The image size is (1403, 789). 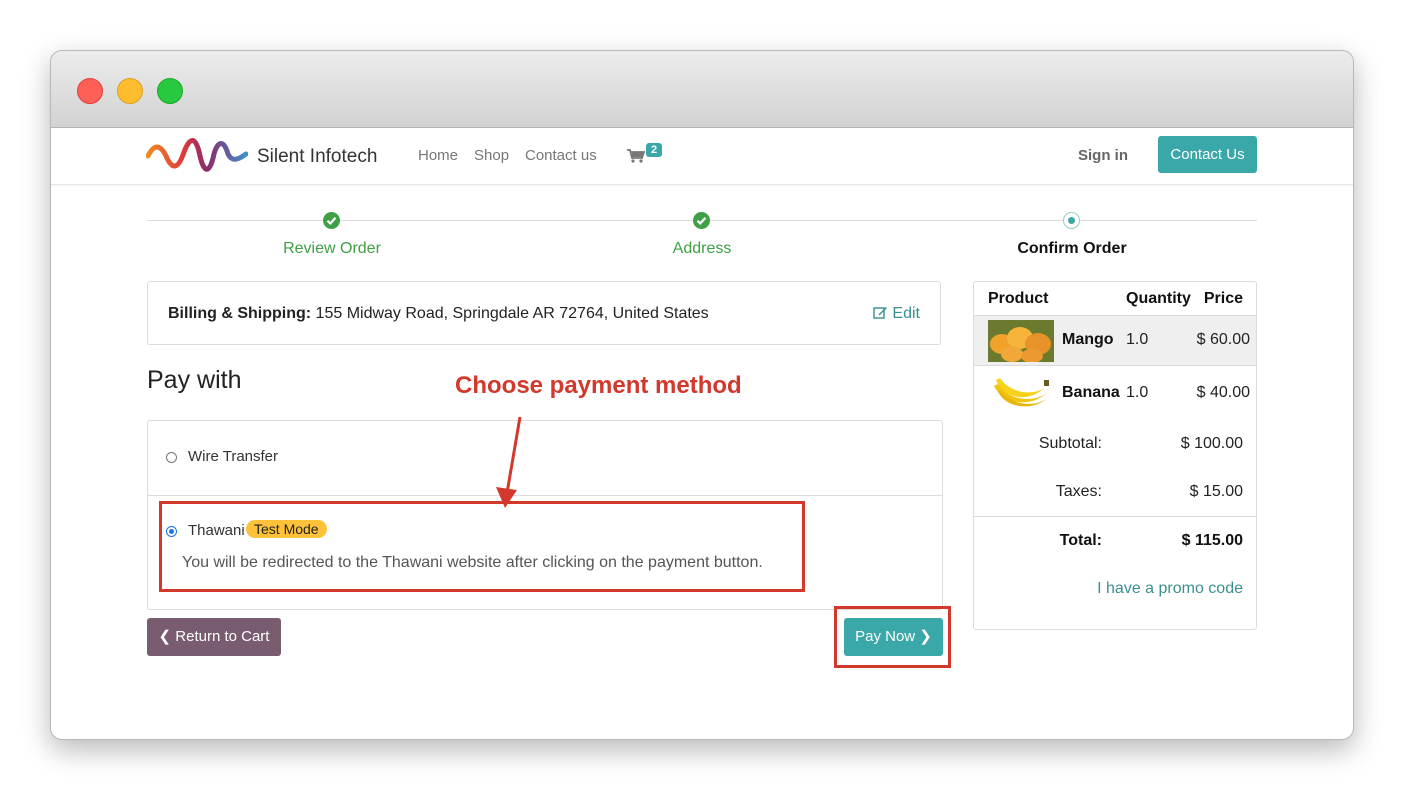 What do you see at coordinates (1070, 443) in the screenshot?
I see `subtotal-label: Subtotal:` at bounding box center [1070, 443].